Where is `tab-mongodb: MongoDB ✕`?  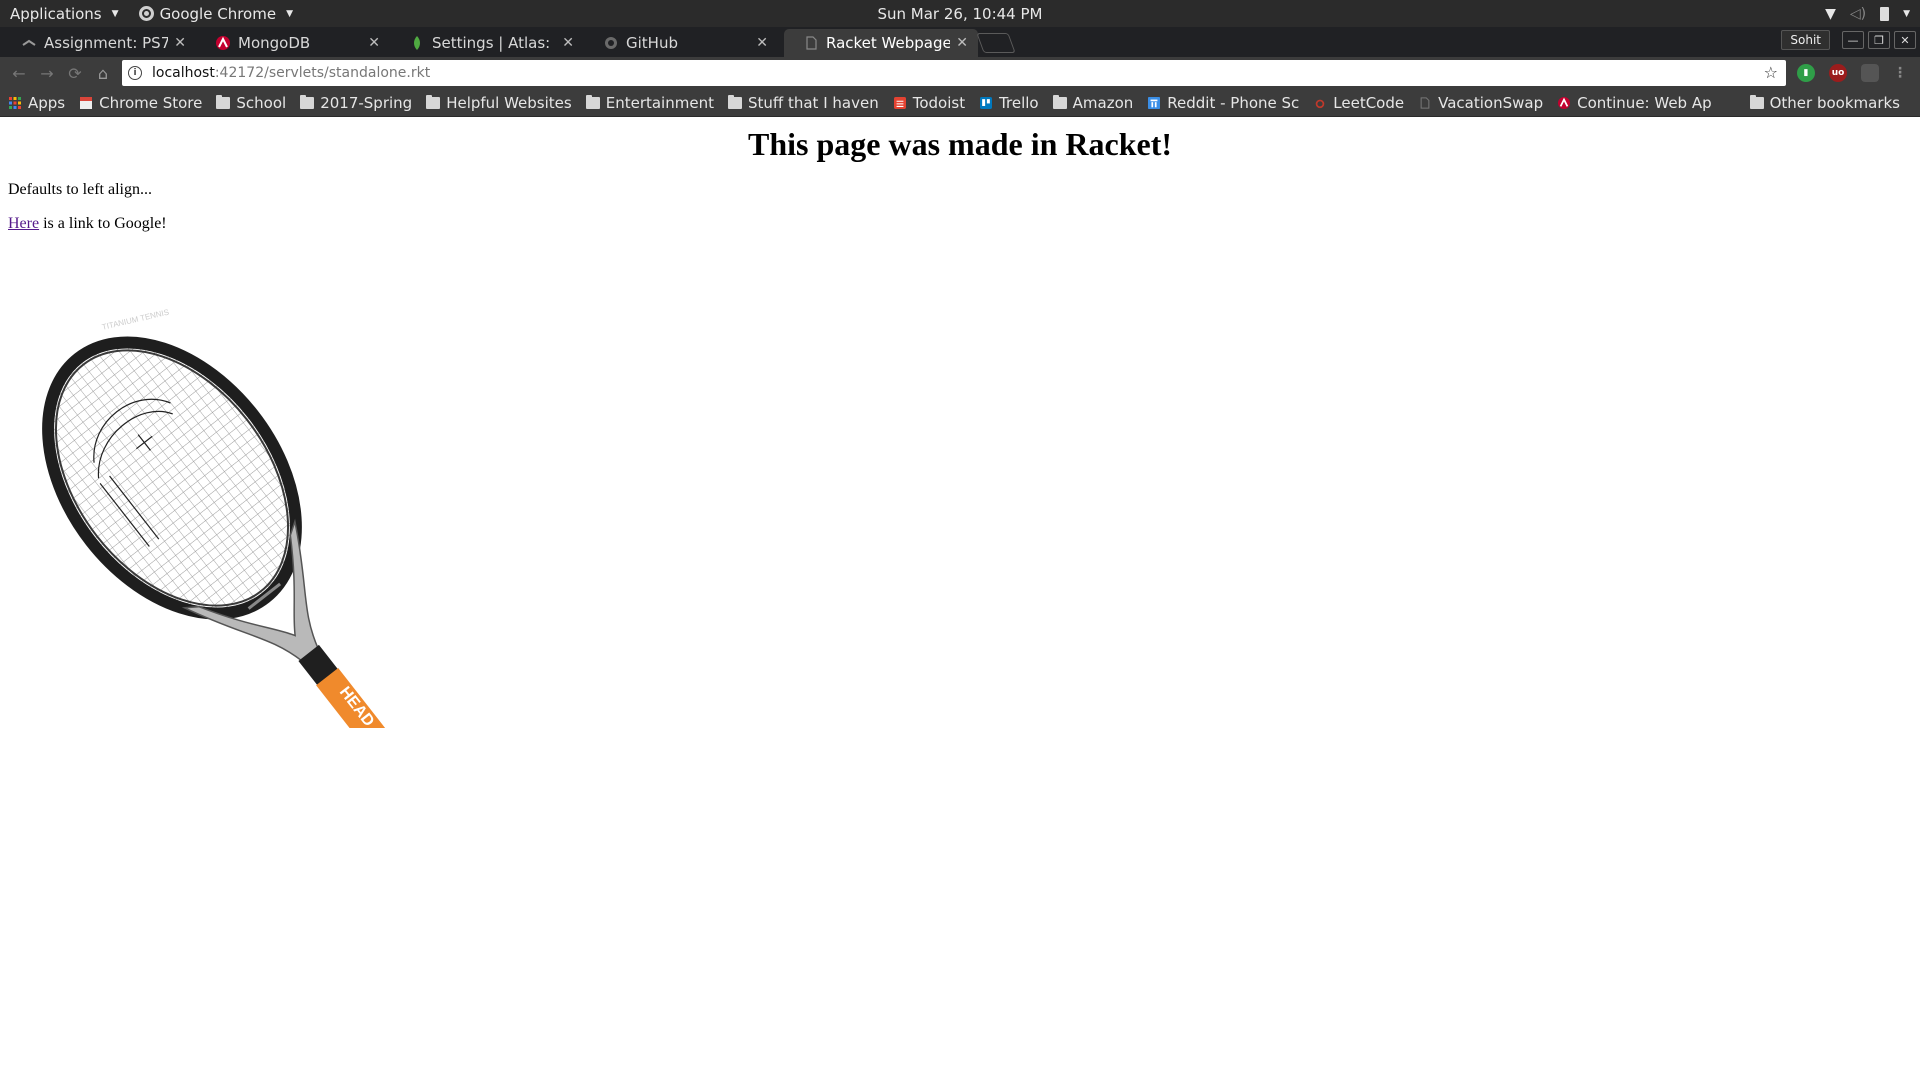
tab-mongodb: MongoDB ✕ is located at coordinates (293, 43).